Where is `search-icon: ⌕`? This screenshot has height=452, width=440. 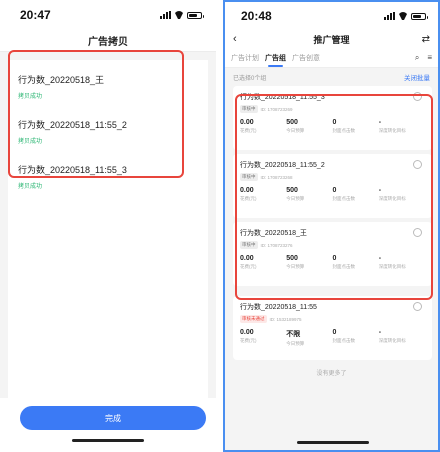
search-icon: ⌕ is located at coordinates (417, 58).